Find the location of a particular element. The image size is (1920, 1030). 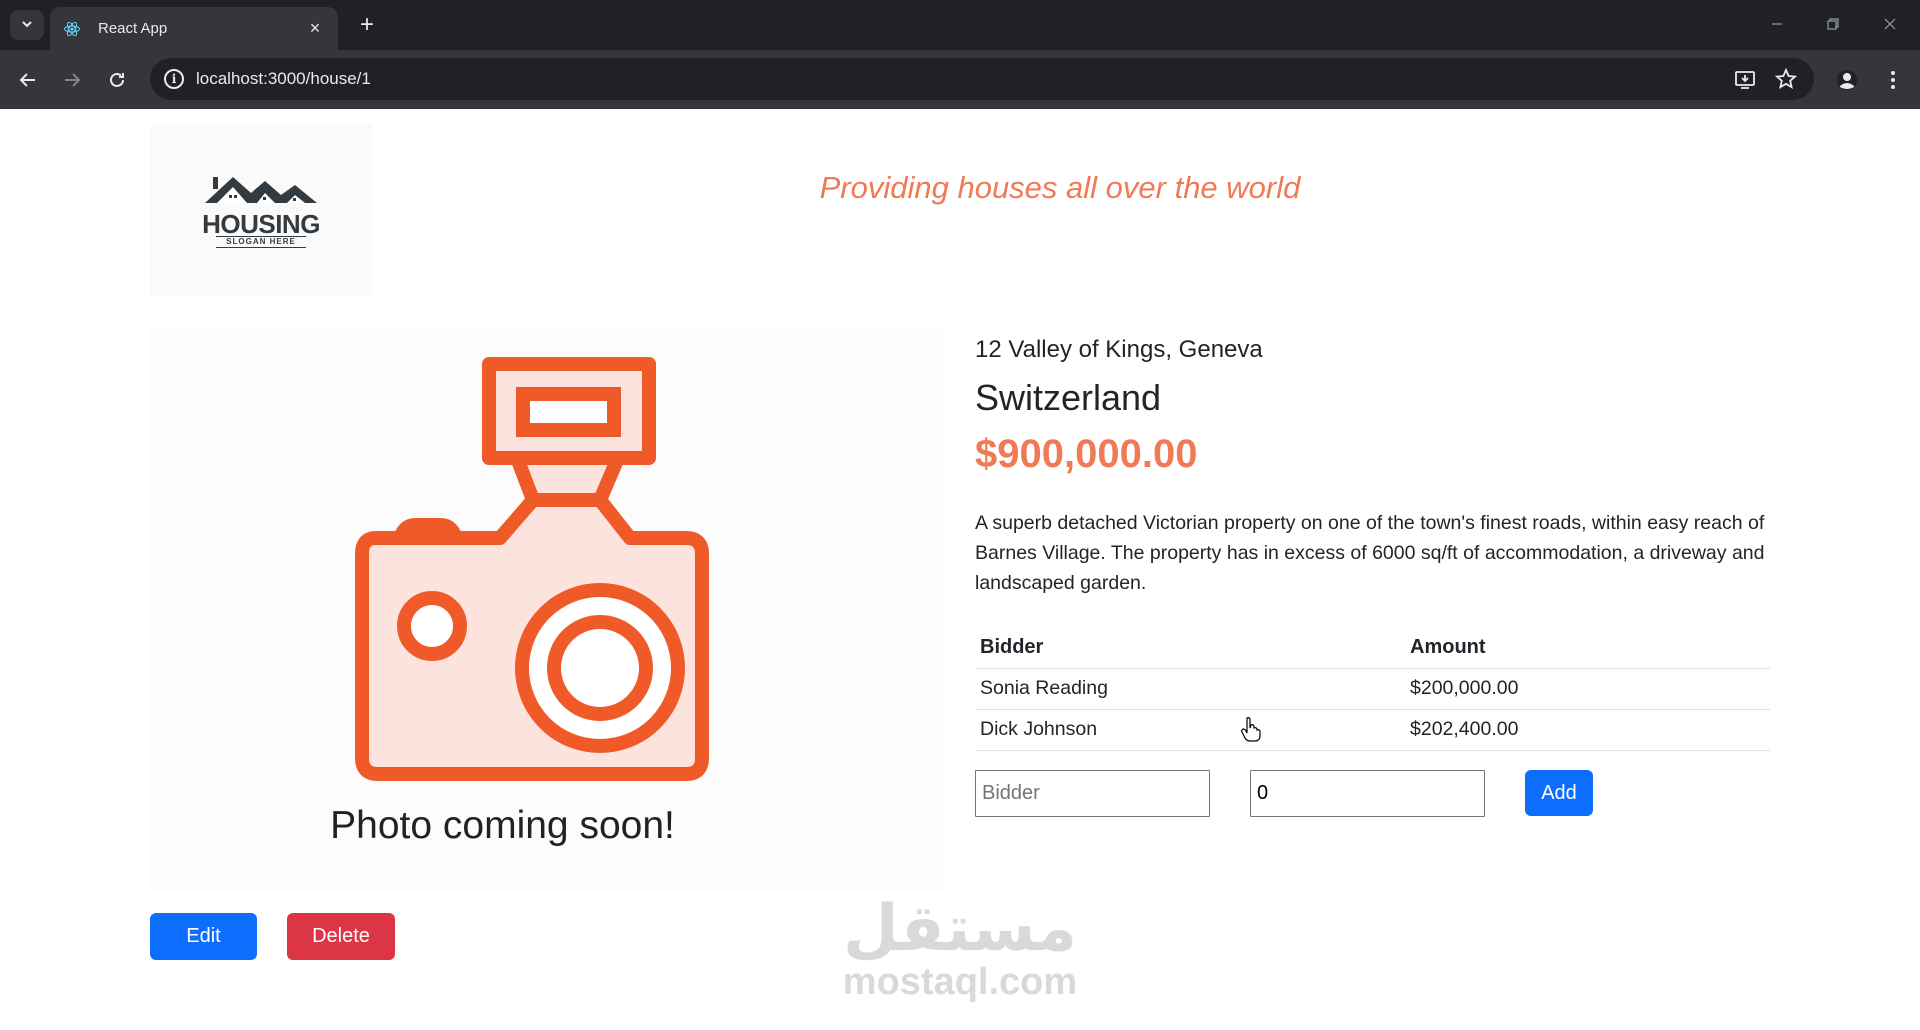

amount-input is located at coordinates (1367, 793).